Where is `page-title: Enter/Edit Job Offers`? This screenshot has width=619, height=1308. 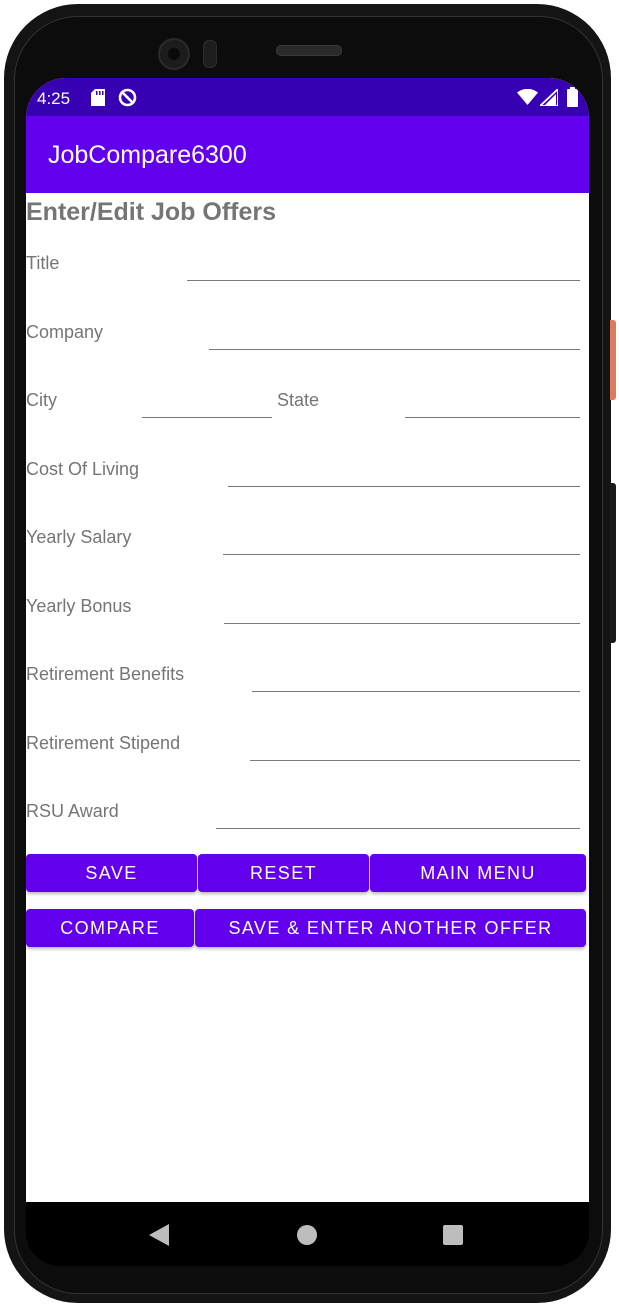
page-title: Enter/Edit Job Offers is located at coordinates (151, 212).